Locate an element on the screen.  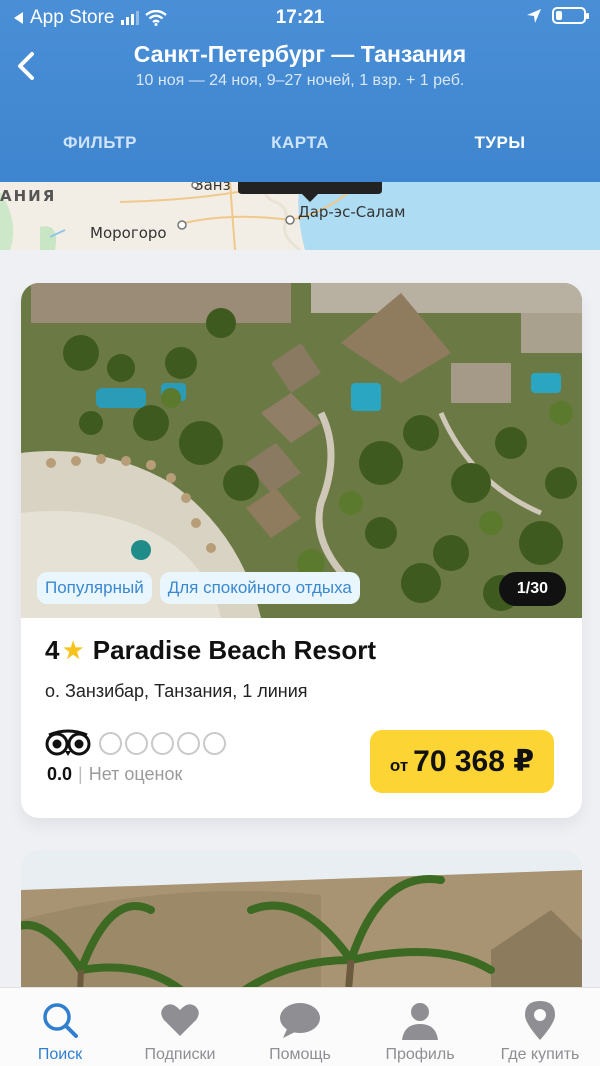
tabbar-item-subscriptions: Подписки is located at coordinates (180, 1027).